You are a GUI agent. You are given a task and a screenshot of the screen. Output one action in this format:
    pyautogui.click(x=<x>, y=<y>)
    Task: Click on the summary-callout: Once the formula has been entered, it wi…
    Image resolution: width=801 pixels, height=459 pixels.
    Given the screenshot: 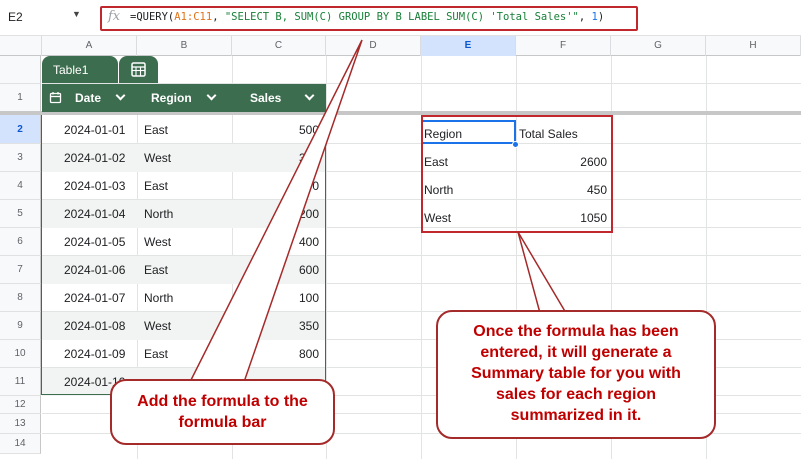 What is the action you would take?
    pyautogui.click(x=576, y=374)
    